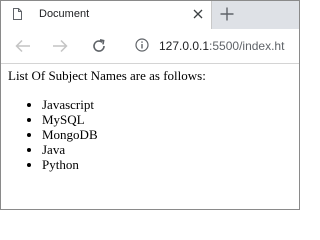  I want to click on address-bar: 127.0.0.1:5500/index.ht, so click(221, 46).